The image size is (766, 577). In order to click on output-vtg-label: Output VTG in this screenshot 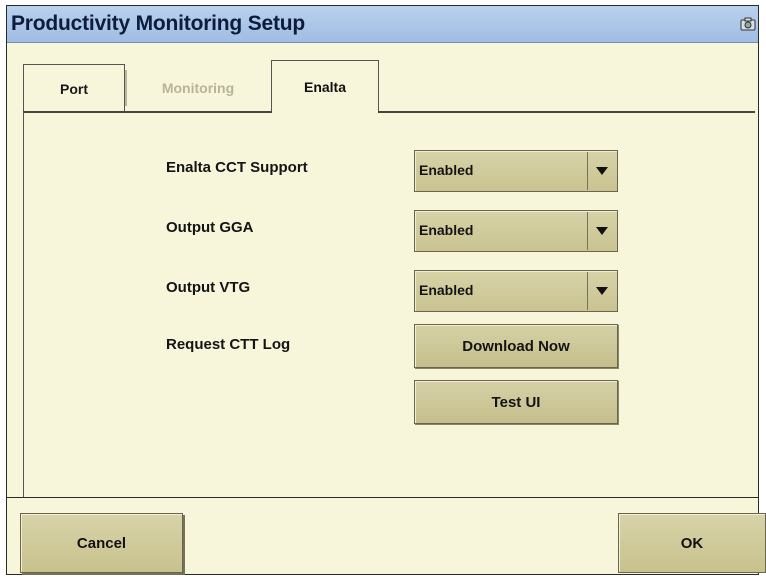, I will do `click(208, 287)`.